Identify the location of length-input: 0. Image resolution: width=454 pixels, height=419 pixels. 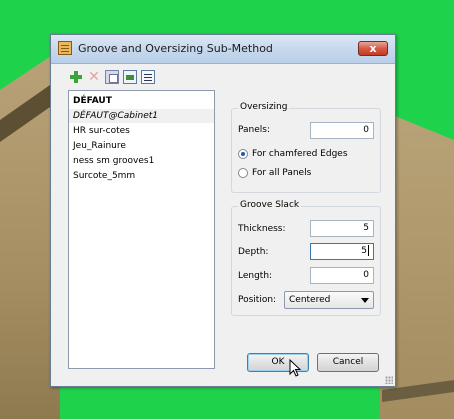
(342, 275).